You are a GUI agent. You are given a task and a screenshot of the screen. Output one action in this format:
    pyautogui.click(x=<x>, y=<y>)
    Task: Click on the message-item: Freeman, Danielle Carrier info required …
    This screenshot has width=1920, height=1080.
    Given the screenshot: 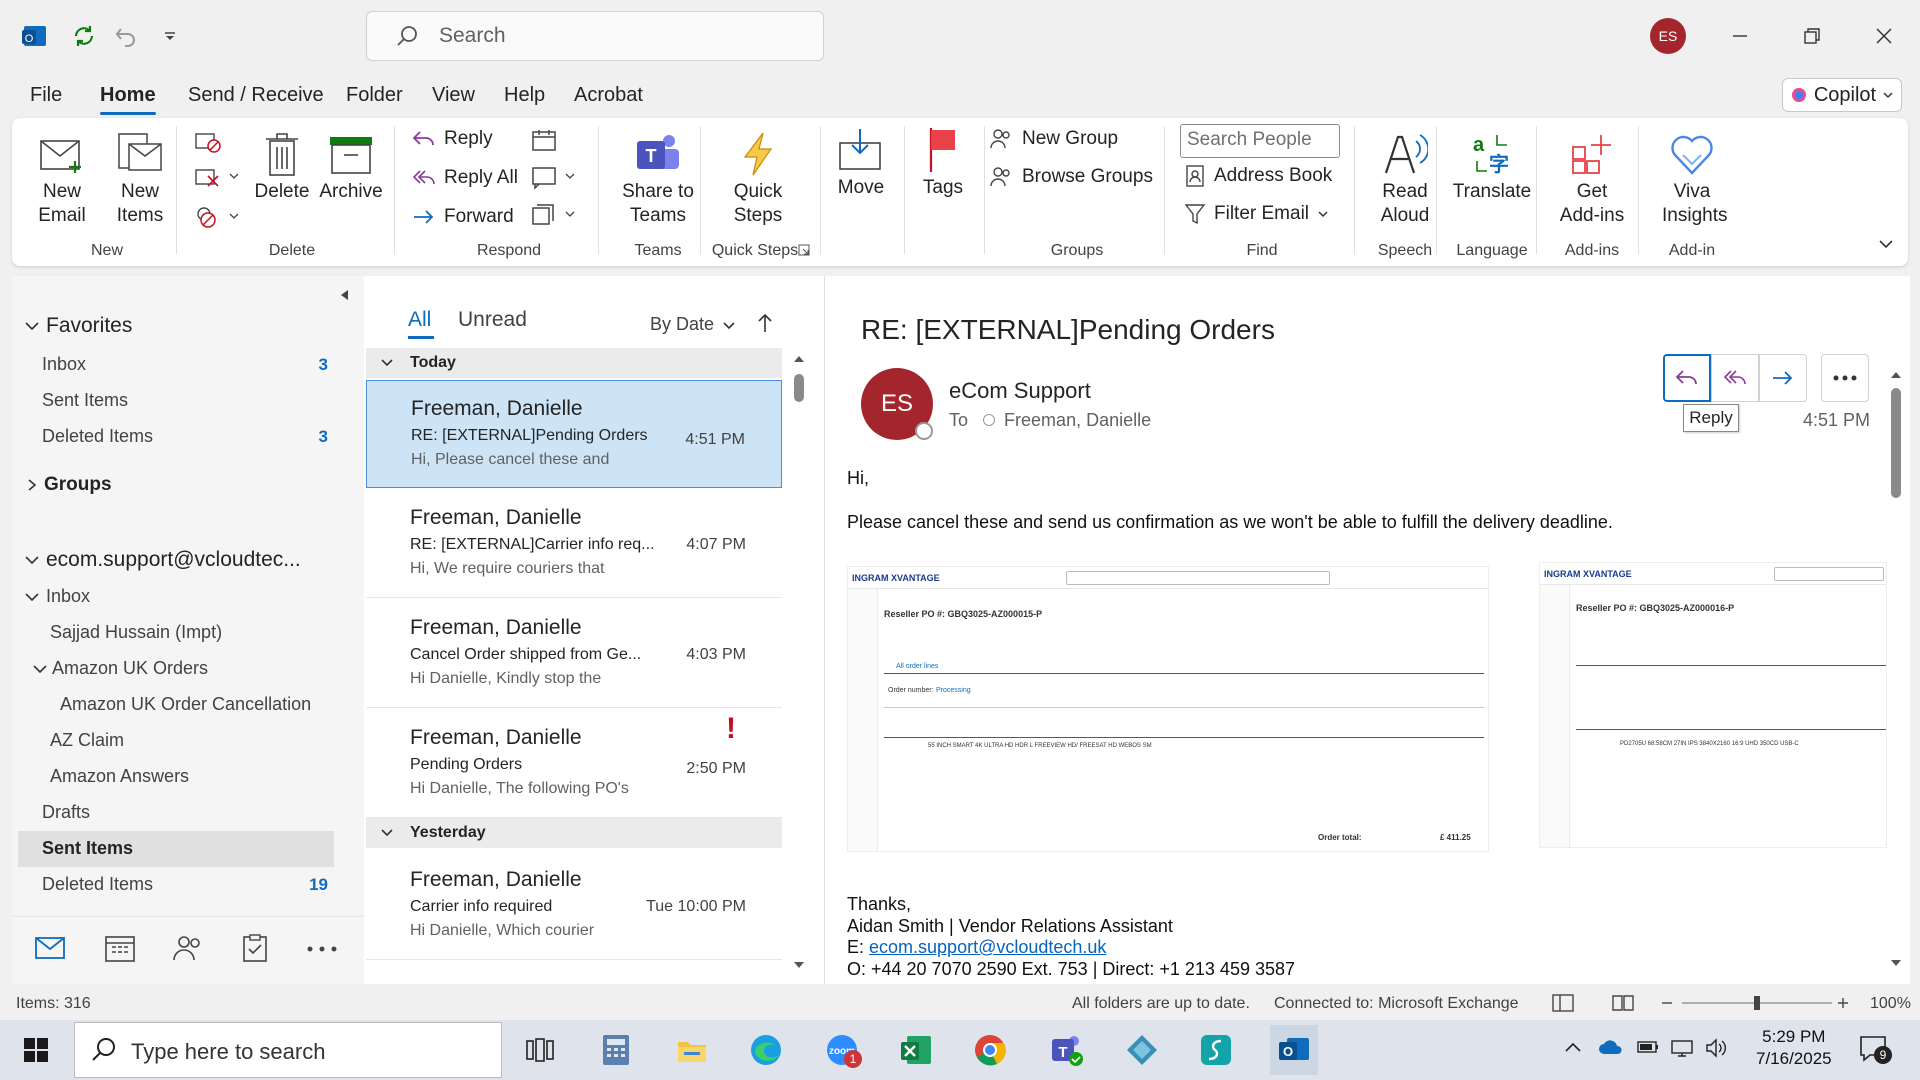 What is the action you would take?
    pyautogui.click(x=574, y=906)
    